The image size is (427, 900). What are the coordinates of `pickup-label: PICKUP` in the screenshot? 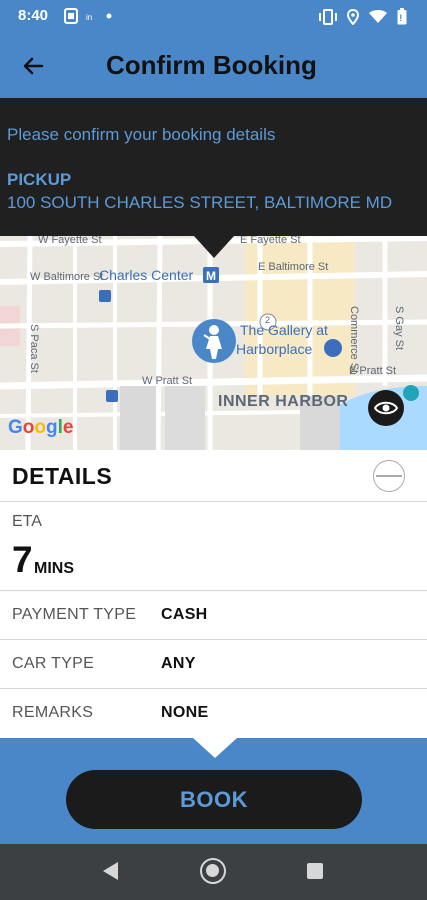 It's located at (39, 179).